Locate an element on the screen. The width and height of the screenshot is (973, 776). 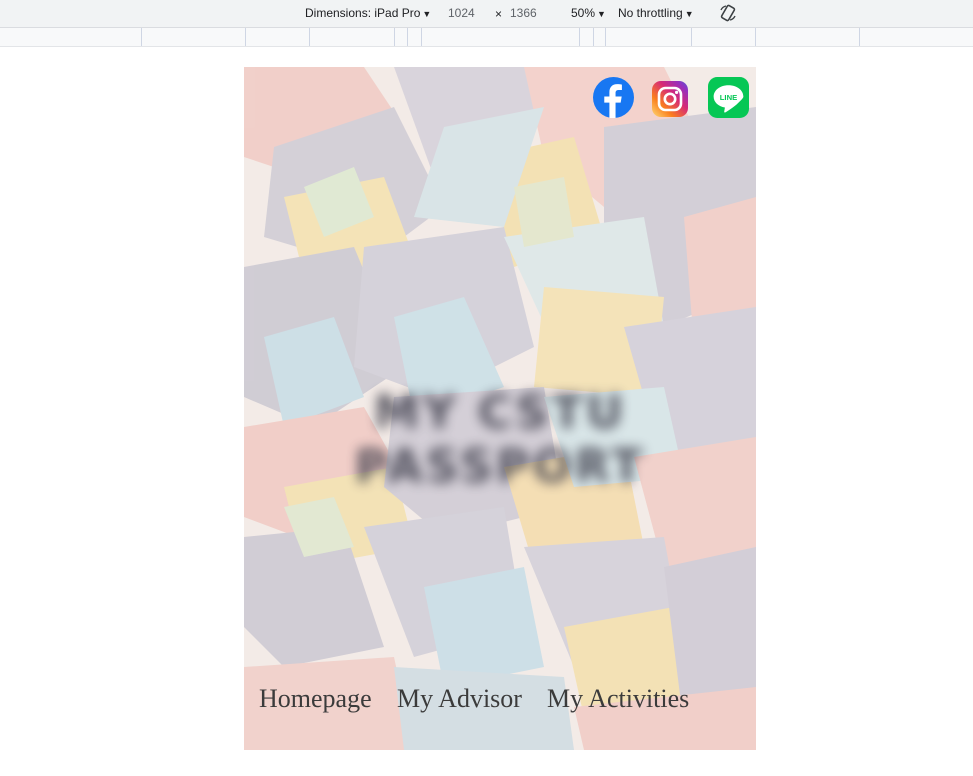
line-logo-text: LINE is located at coordinates (728, 97).